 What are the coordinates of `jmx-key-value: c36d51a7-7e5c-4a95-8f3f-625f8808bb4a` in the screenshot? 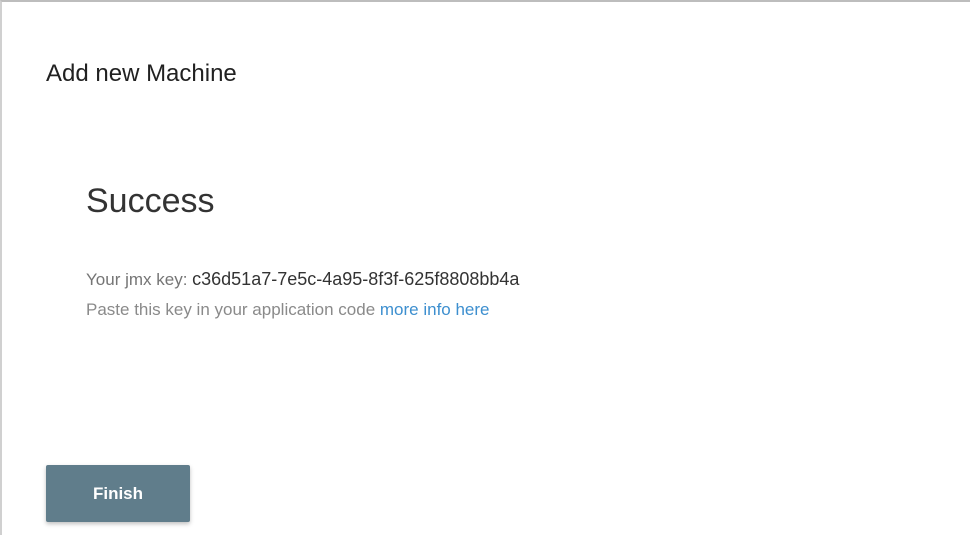 It's located at (356, 279).